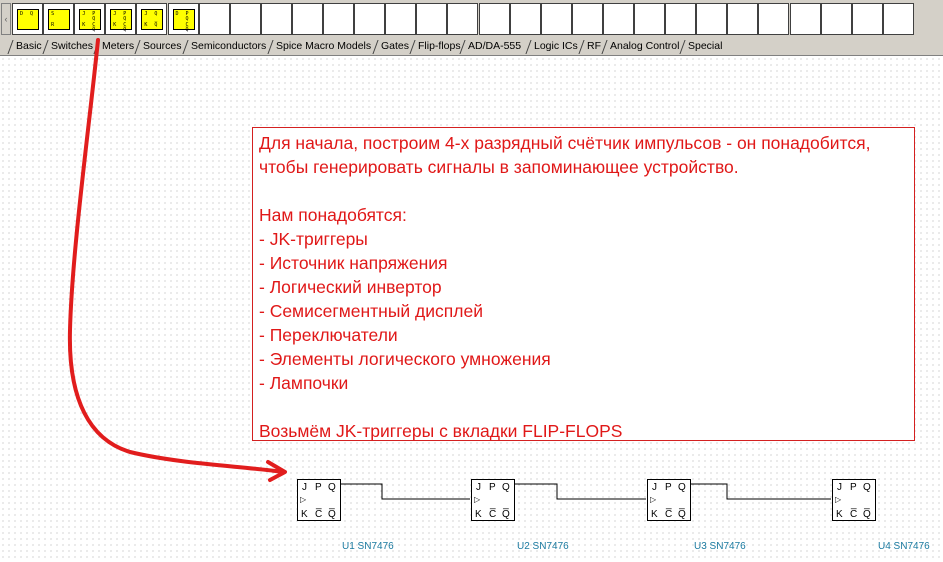 The width and height of the screenshot is (943, 562). I want to click on note-line: - Логический инвертор, so click(350, 287).